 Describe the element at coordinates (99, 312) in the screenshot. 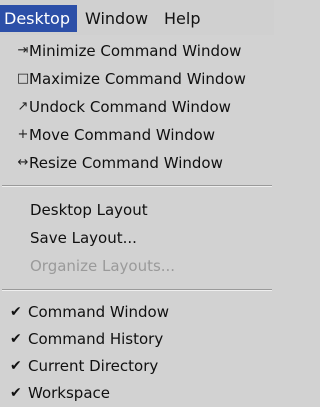

I see `menu-item-label: Command Window` at that location.